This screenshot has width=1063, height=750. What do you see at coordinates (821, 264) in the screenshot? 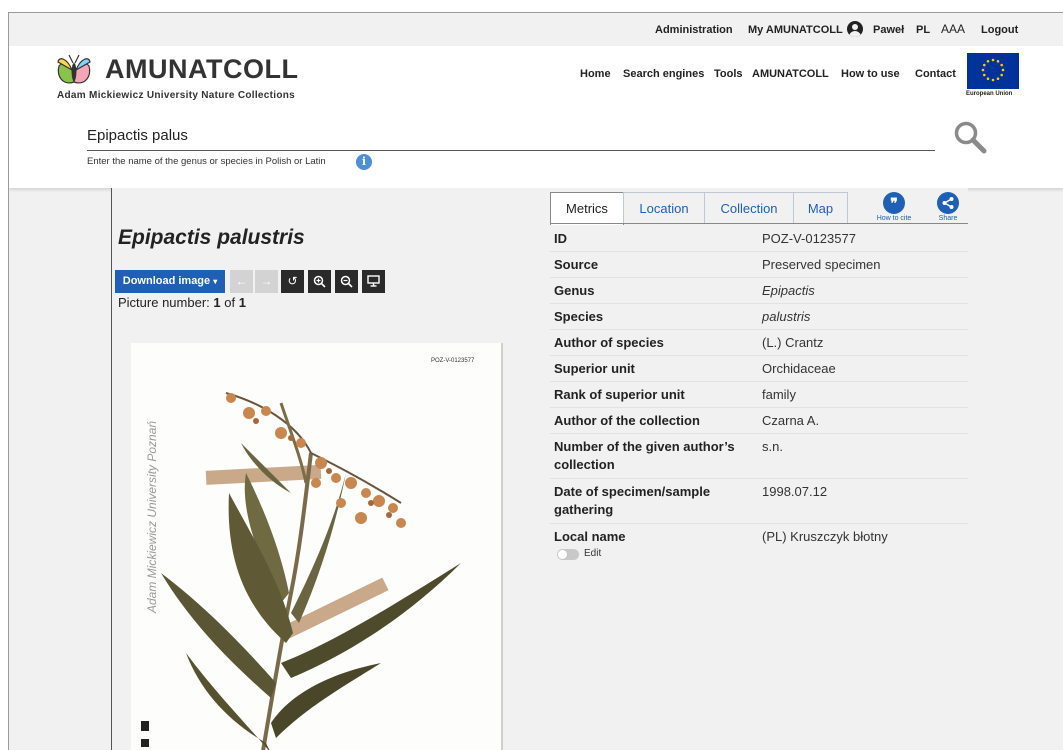
I see `metric-value: Preserved specimen` at bounding box center [821, 264].